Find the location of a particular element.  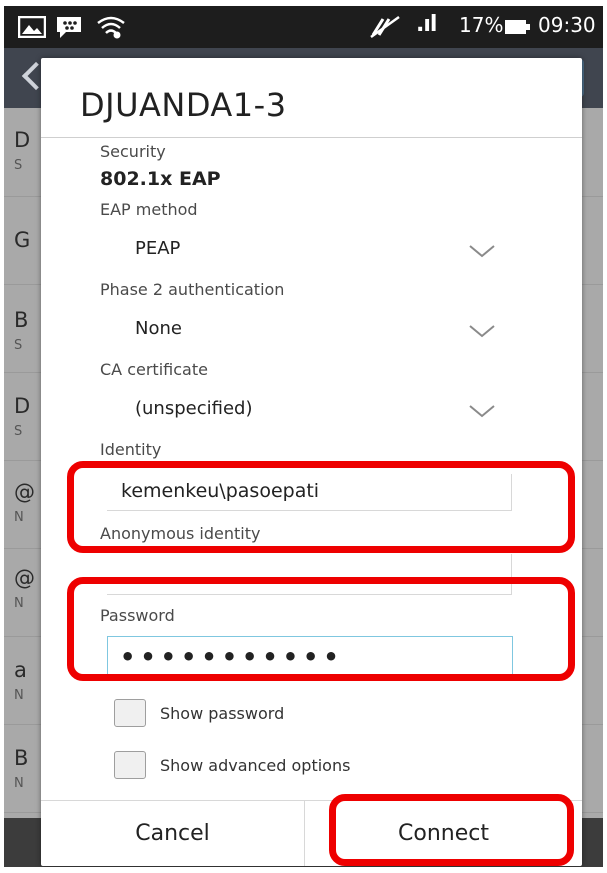

network-name: a is located at coordinates (20, 670).